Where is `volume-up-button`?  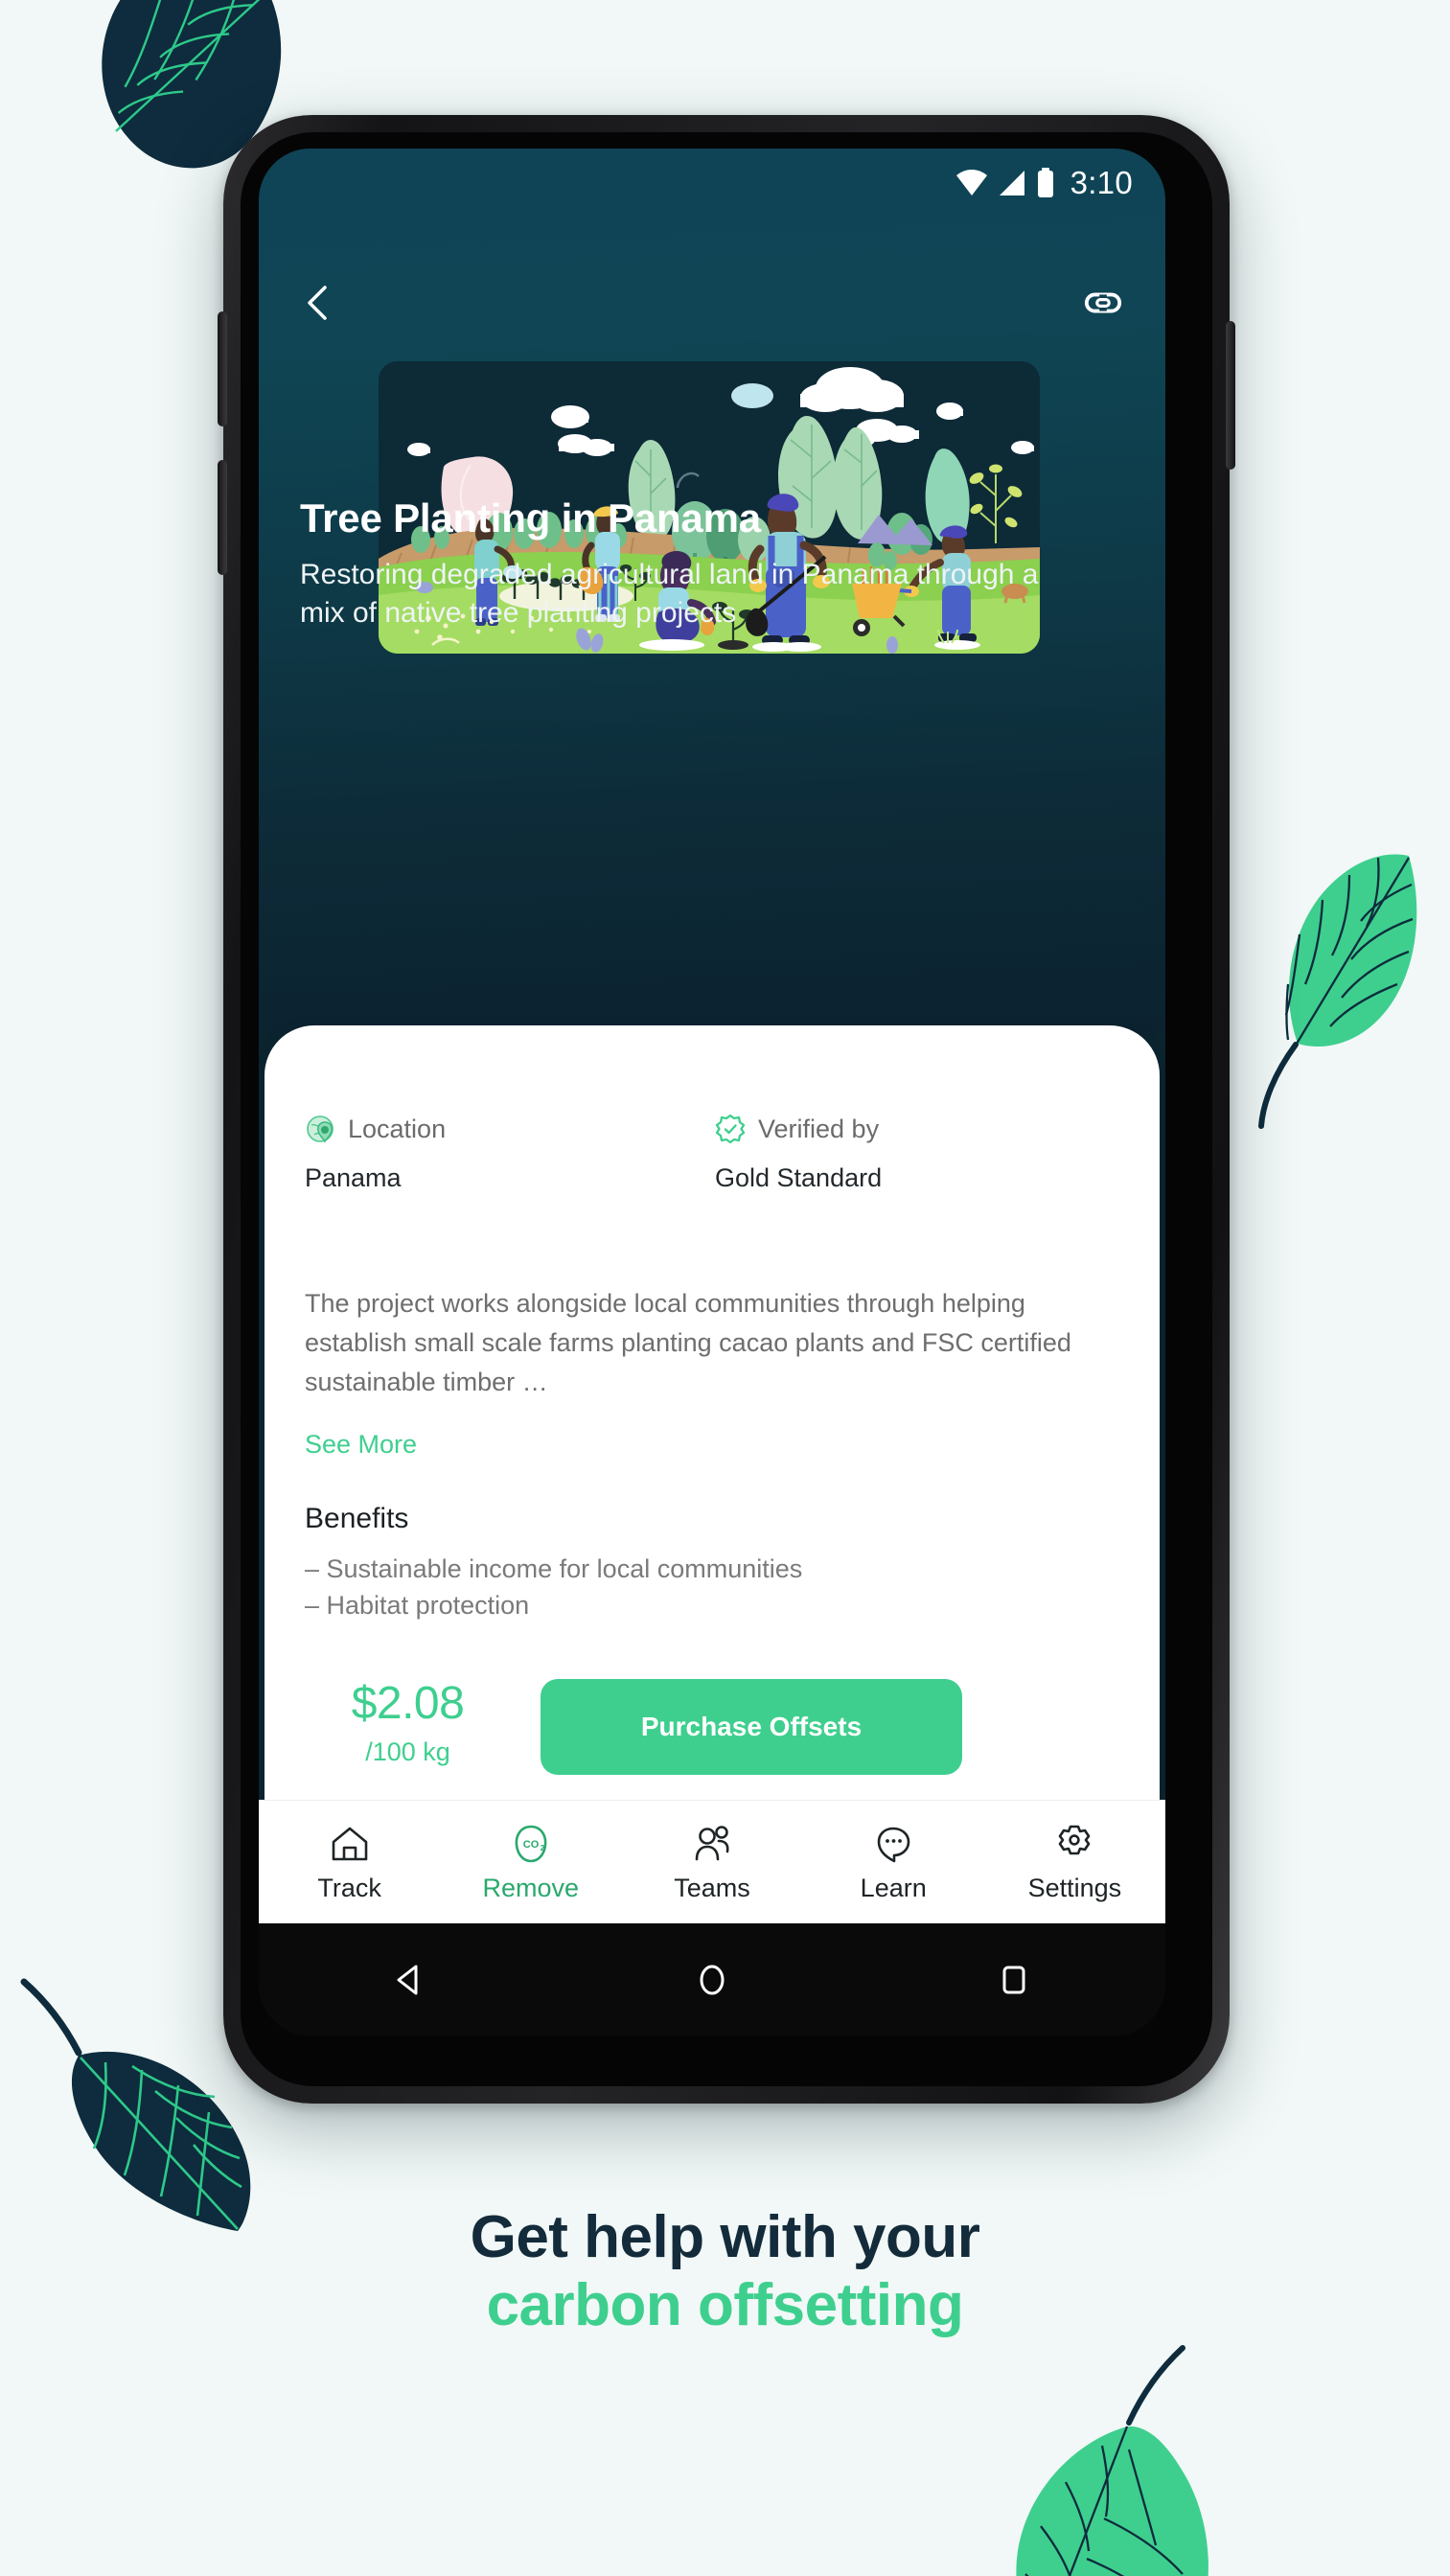 volume-up-button is located at coordinates (222, 368).